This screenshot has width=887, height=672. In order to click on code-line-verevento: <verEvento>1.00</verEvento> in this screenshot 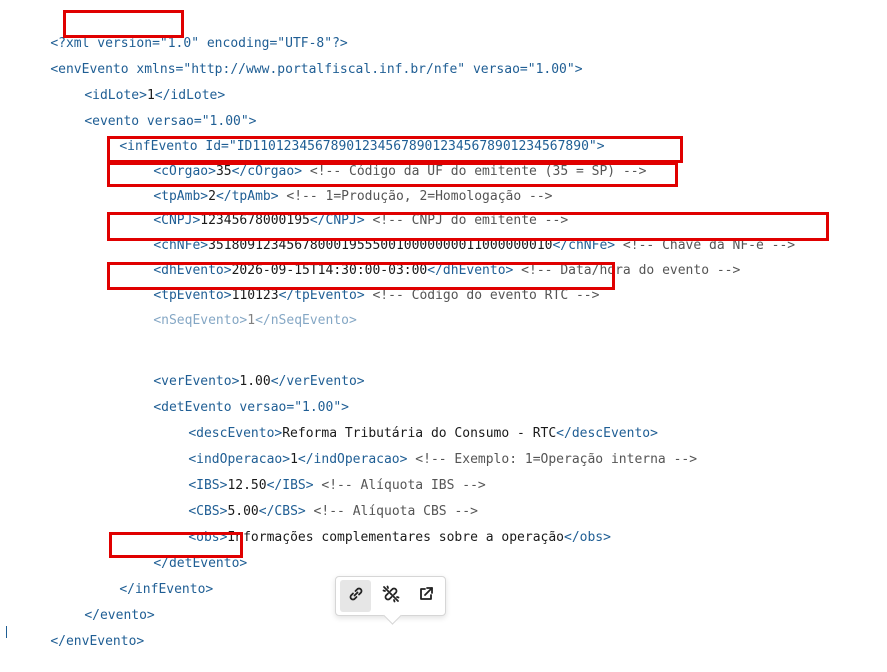, I will do `click(243, 370)`.